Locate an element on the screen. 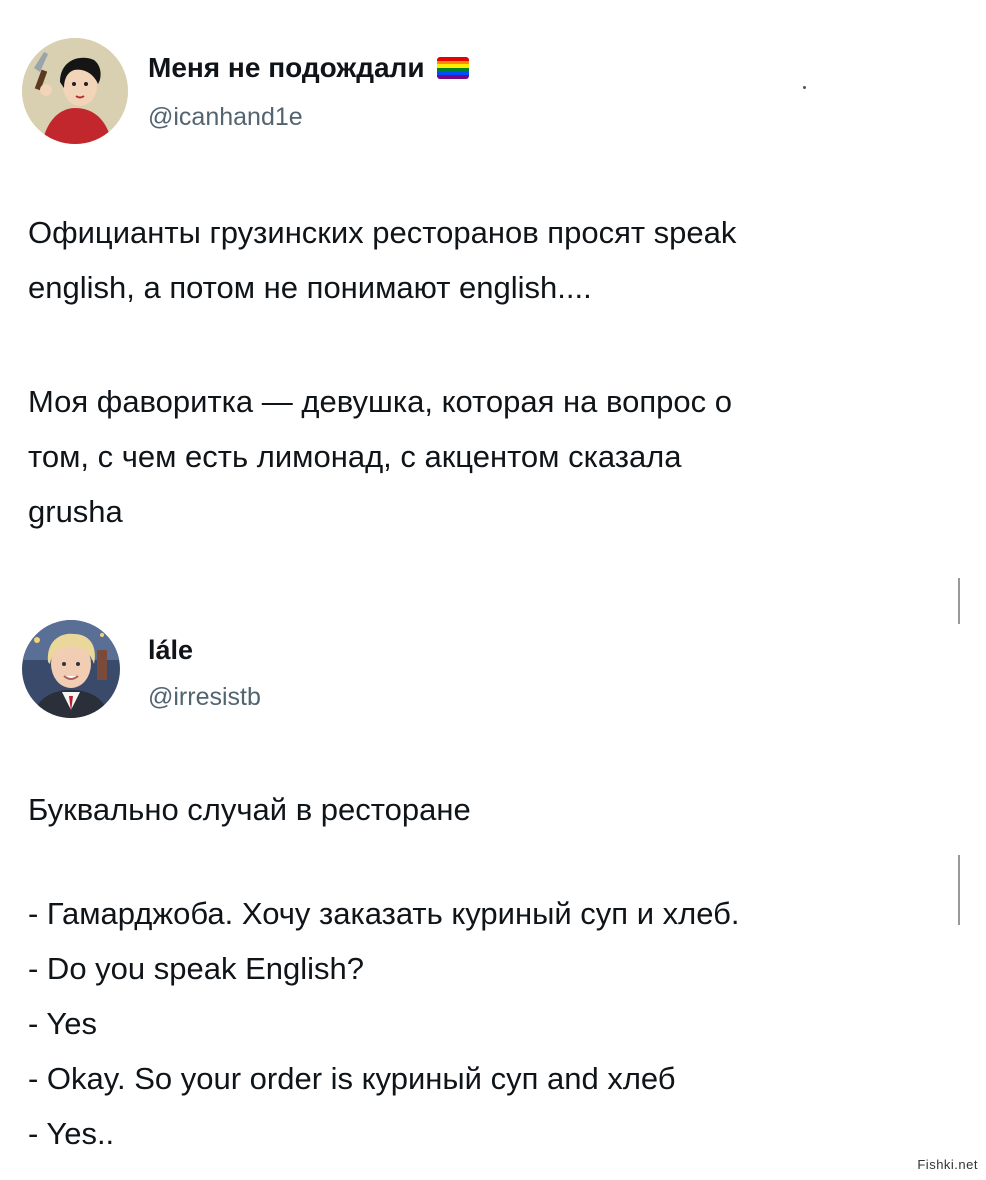  avatar-illustration-icon is located at coordinates (75, 91).